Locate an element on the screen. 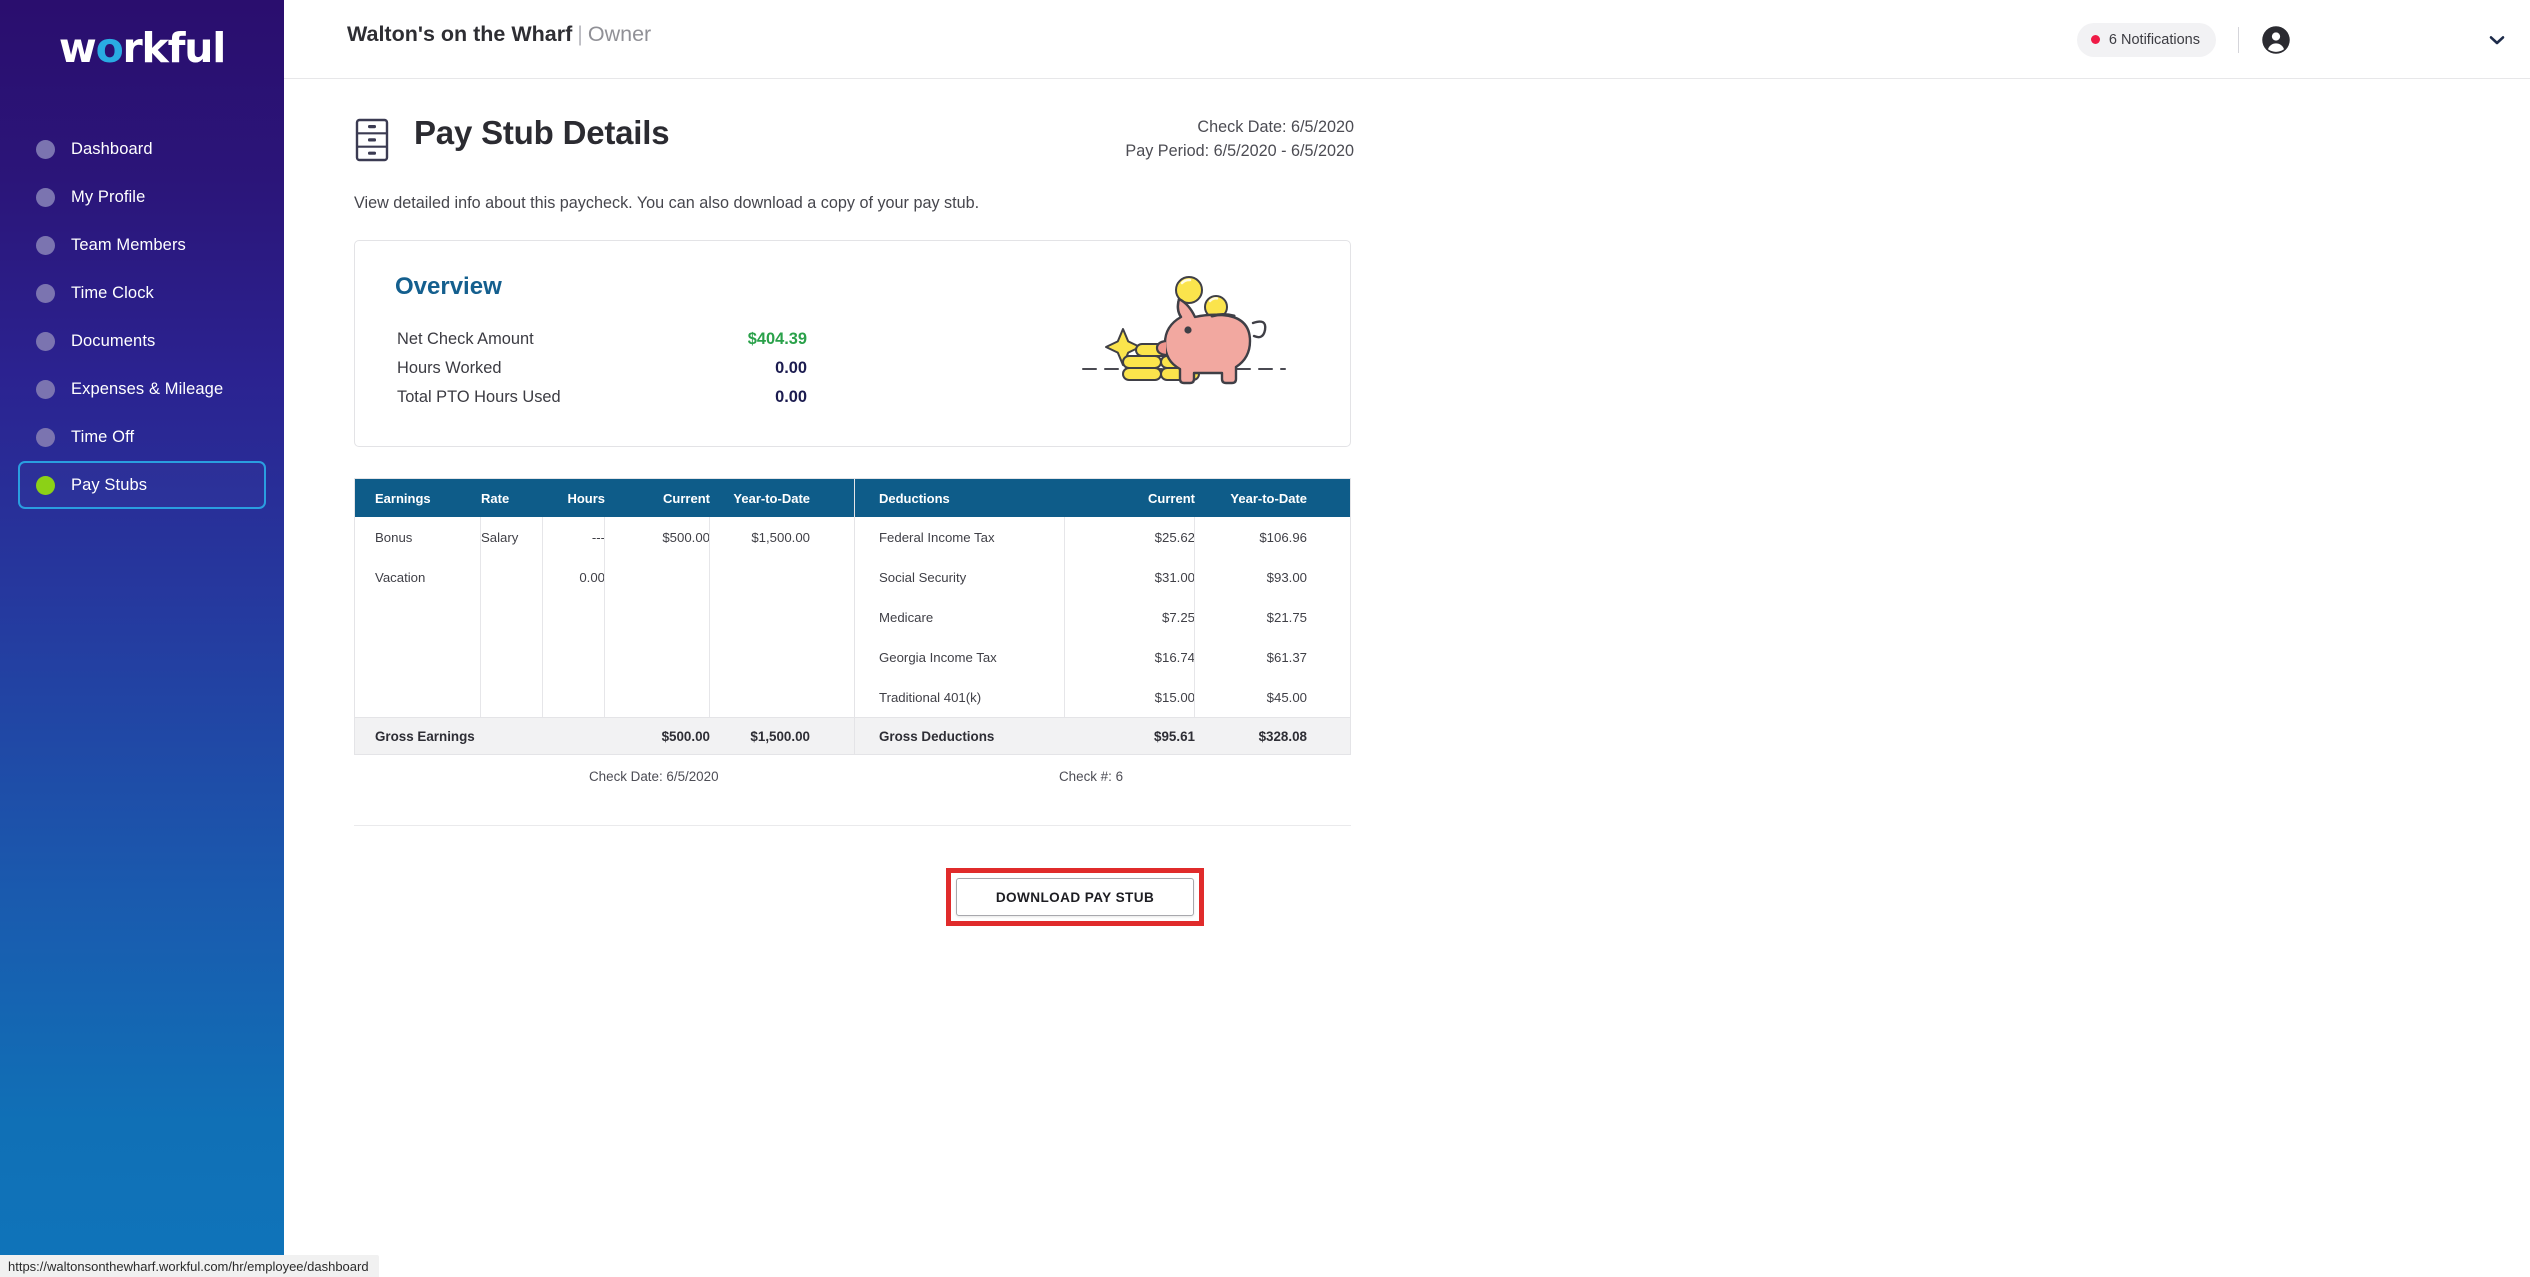 This screenshot has width=2530, height=1277. cell-ytd: $21.75 is located at coordinates (1286, 617).